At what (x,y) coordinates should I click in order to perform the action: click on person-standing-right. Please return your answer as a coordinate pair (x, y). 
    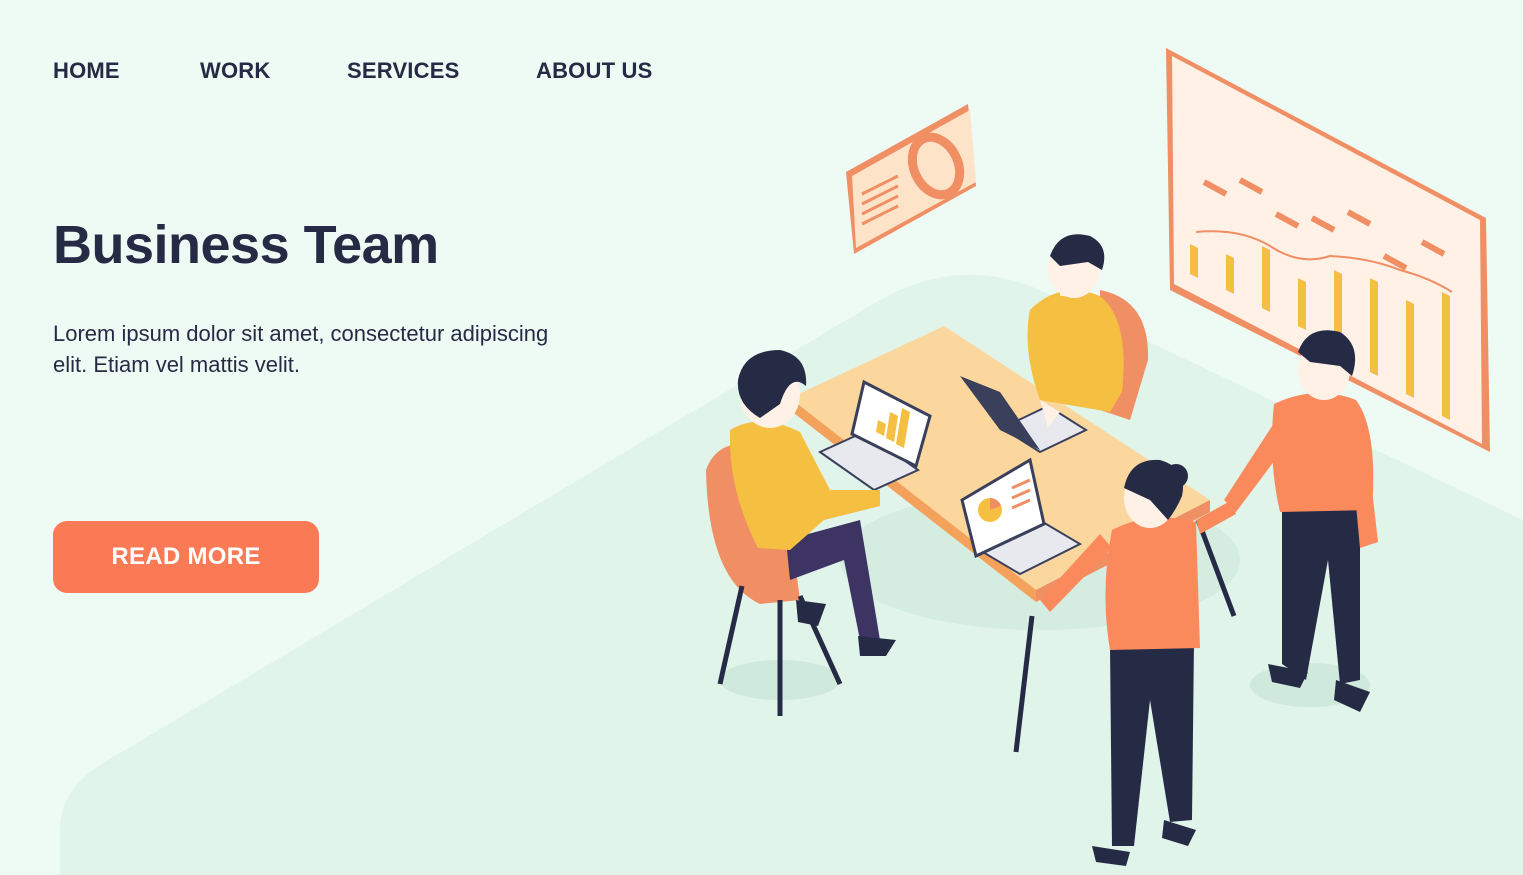
    Looking at the image, I should click on (1301, 521).